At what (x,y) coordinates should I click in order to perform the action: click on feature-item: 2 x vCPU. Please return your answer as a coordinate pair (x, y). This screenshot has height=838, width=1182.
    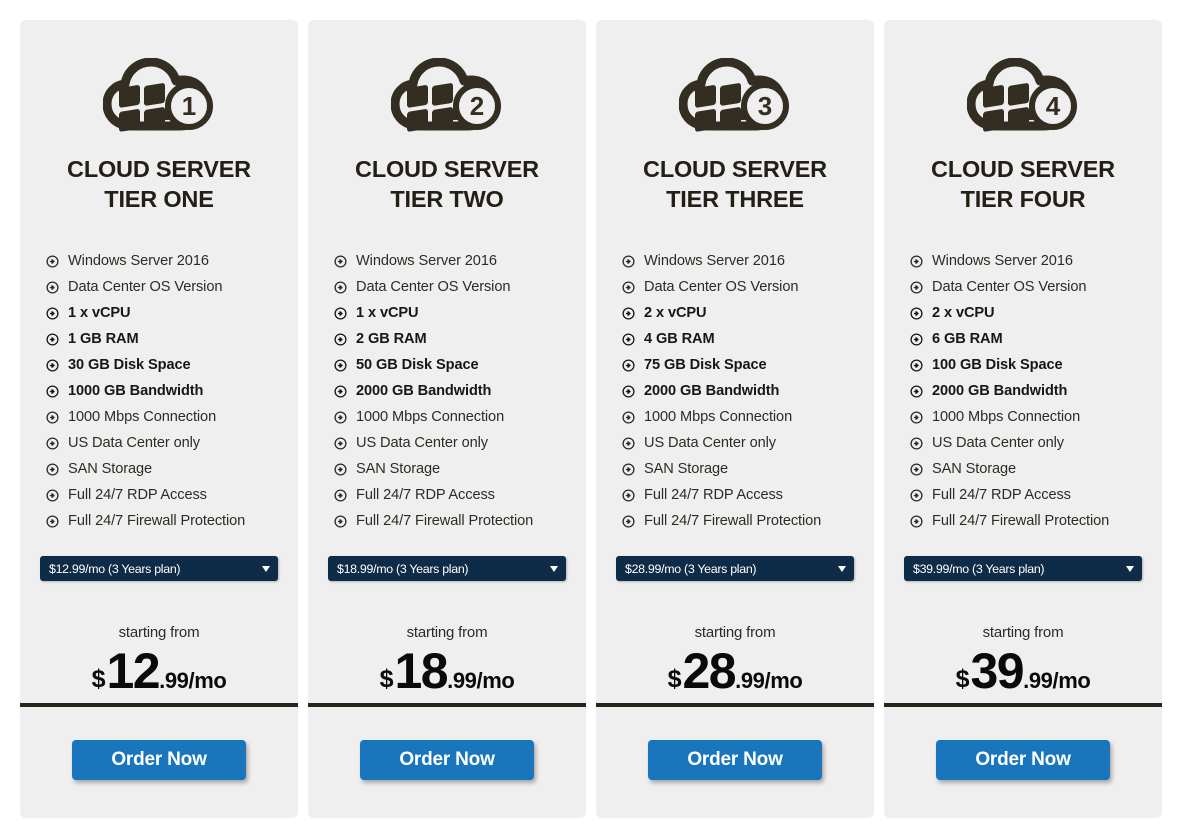
    Looking at the image, I should click on (1036, 313).